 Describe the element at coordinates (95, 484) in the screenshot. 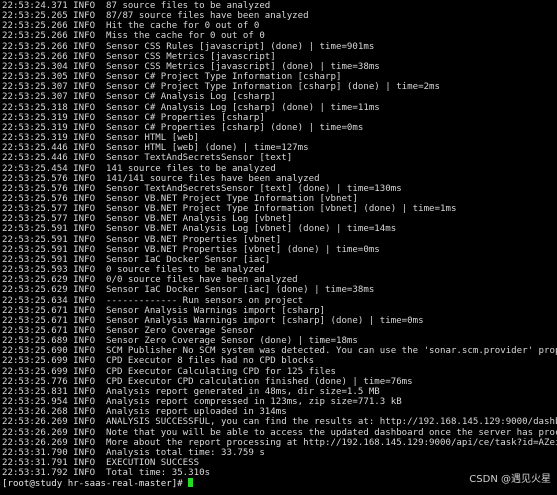

I see `shell-prompt: [root@study hr-saas-real-master]#` at that location.